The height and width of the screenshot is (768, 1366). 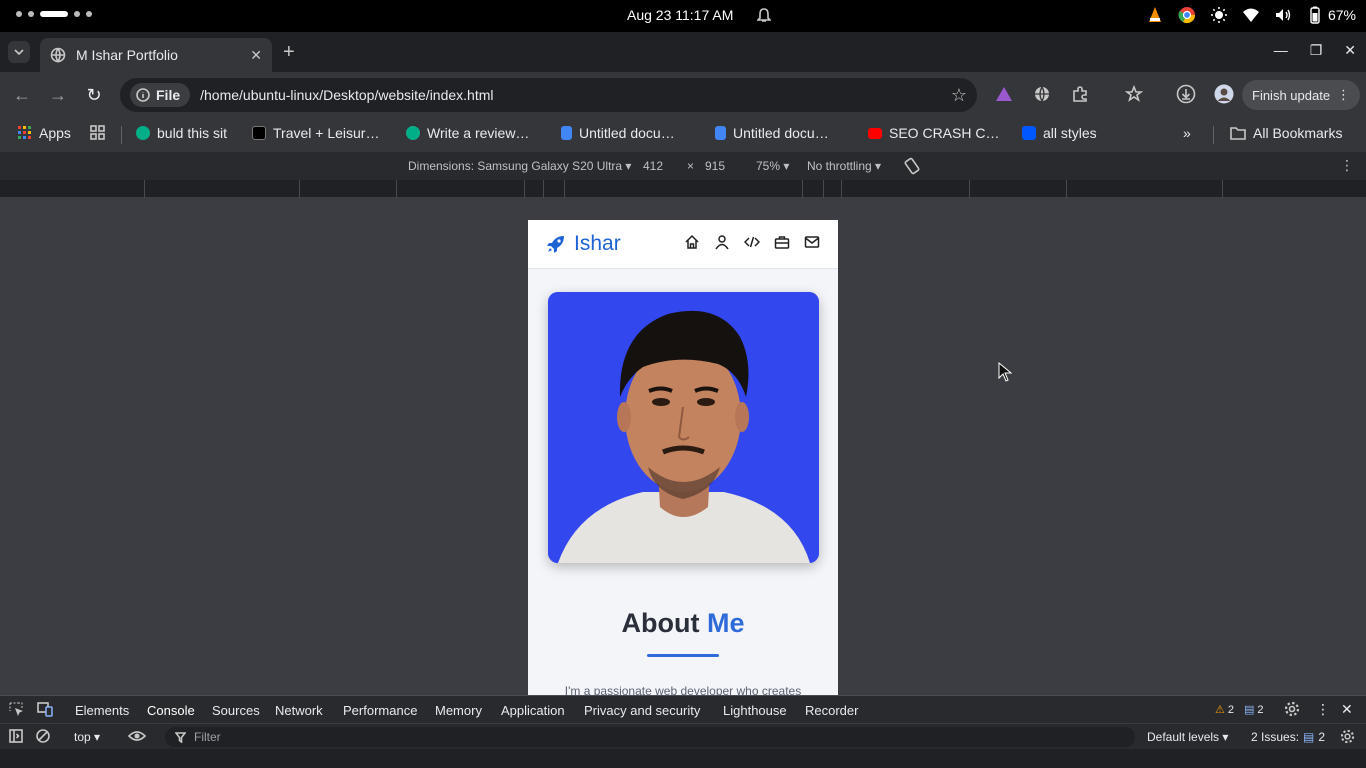 I want to click on log-levels-label: Default levels, so click(x=1183, y=737).